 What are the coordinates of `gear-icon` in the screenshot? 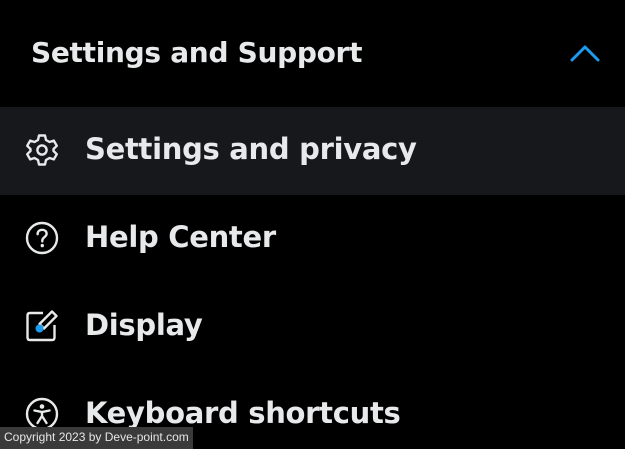 It's located at (42, 150).